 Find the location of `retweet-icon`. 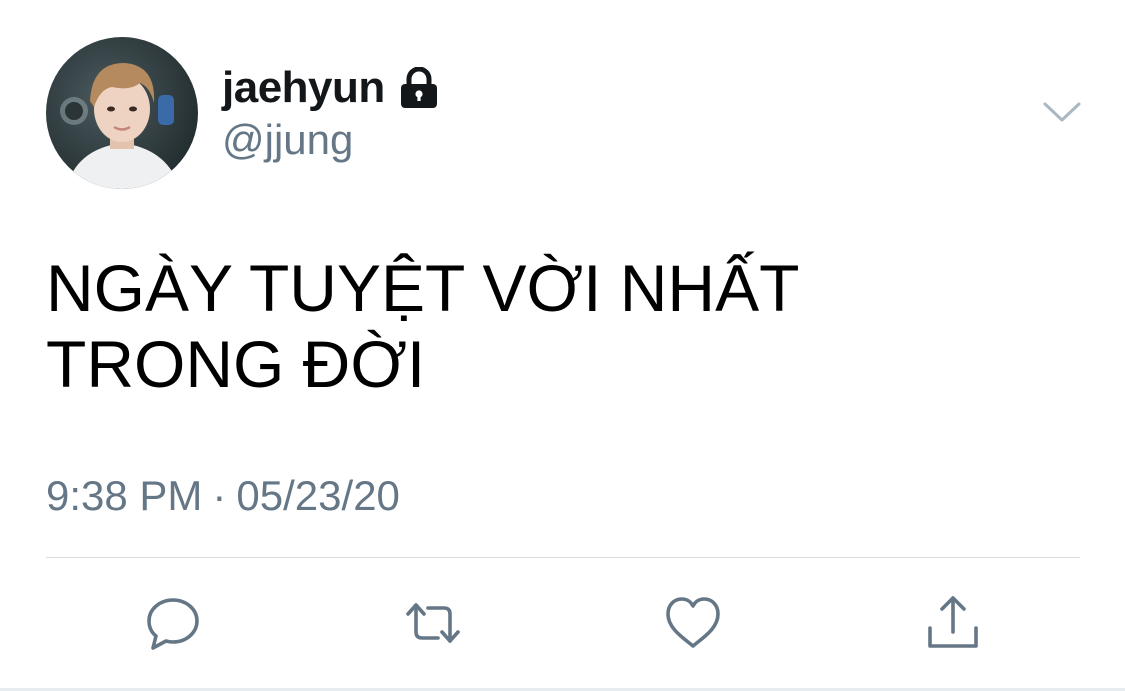

retweet-icon is located at coordinates (433, 623).